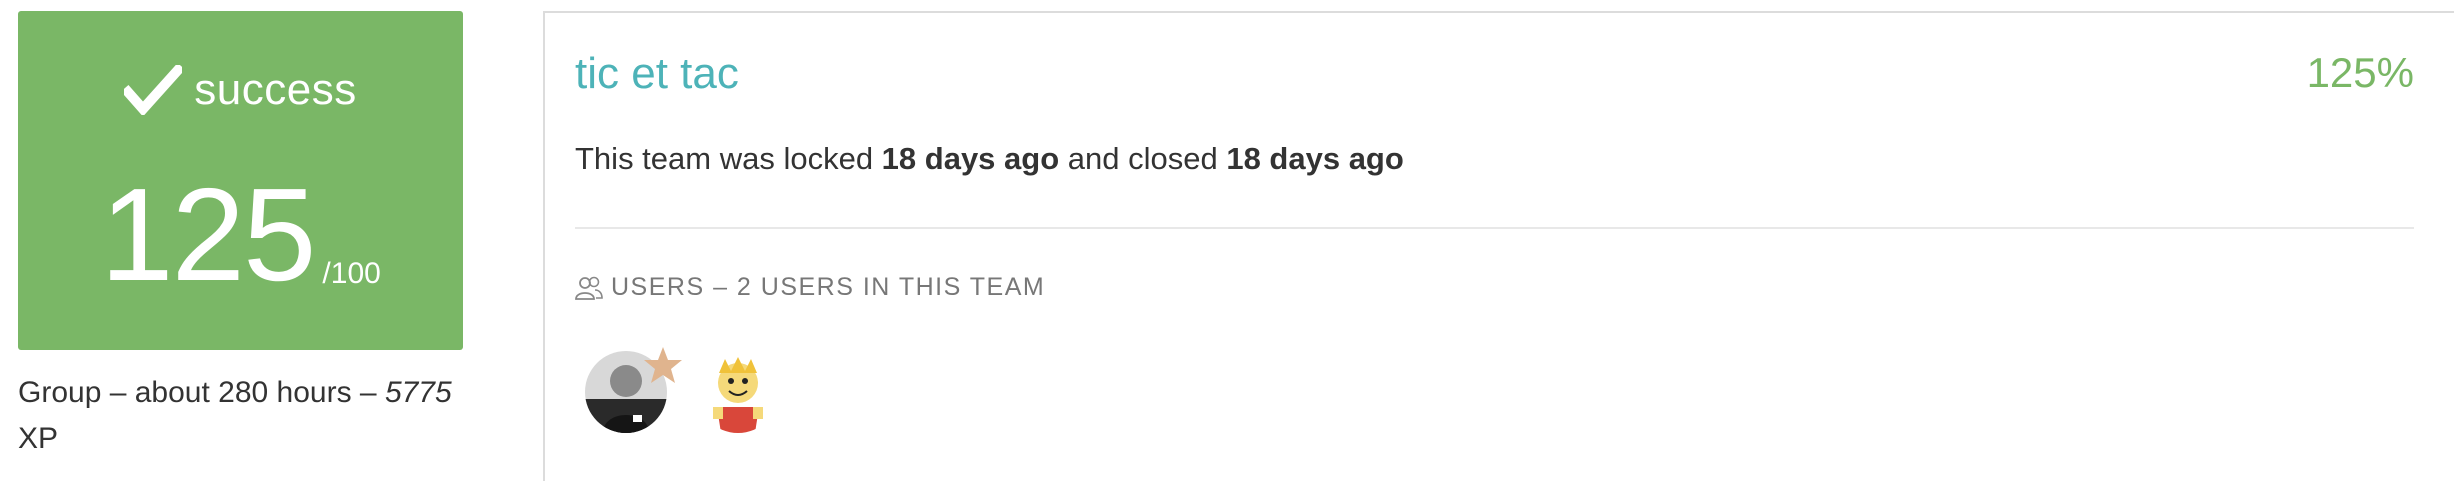  What do you see at coordinates (153, 90) in the screenshot?
I see `checkmark-icon` at bounding box center [153, 90].